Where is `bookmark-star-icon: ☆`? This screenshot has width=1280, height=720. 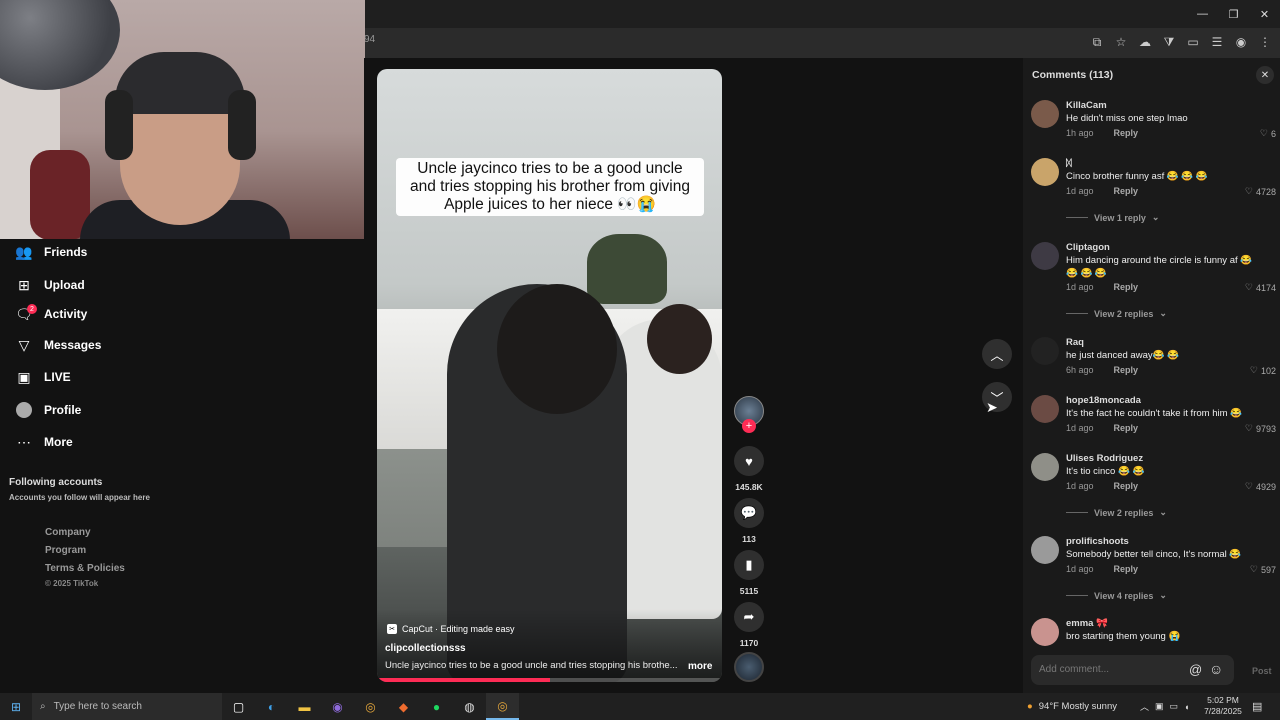
bookmark-star-icon: ☆ is located at coordinates (1121, 42).